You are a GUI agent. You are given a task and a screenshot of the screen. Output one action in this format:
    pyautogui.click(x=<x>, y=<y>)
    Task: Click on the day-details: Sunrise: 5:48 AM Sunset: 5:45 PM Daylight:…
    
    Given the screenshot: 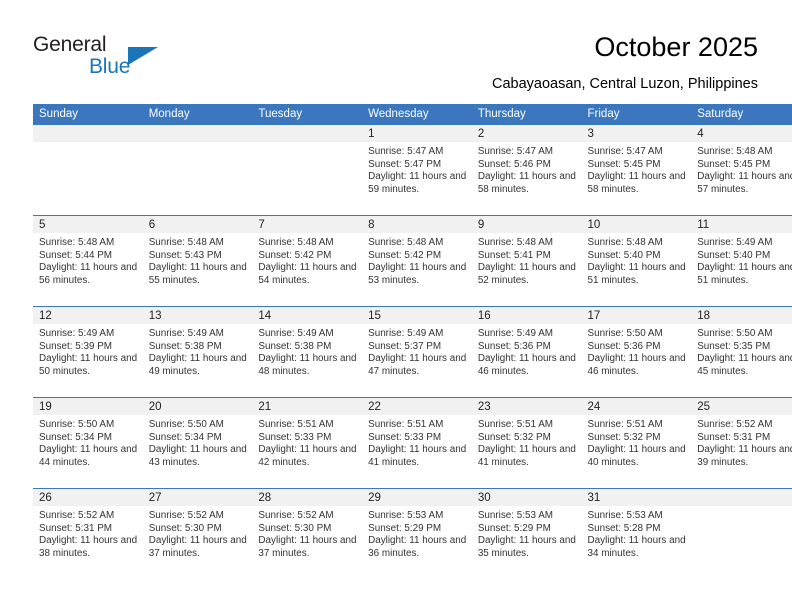 What is the action you would take?
    pyautogui.click(x=741, y=169)
    